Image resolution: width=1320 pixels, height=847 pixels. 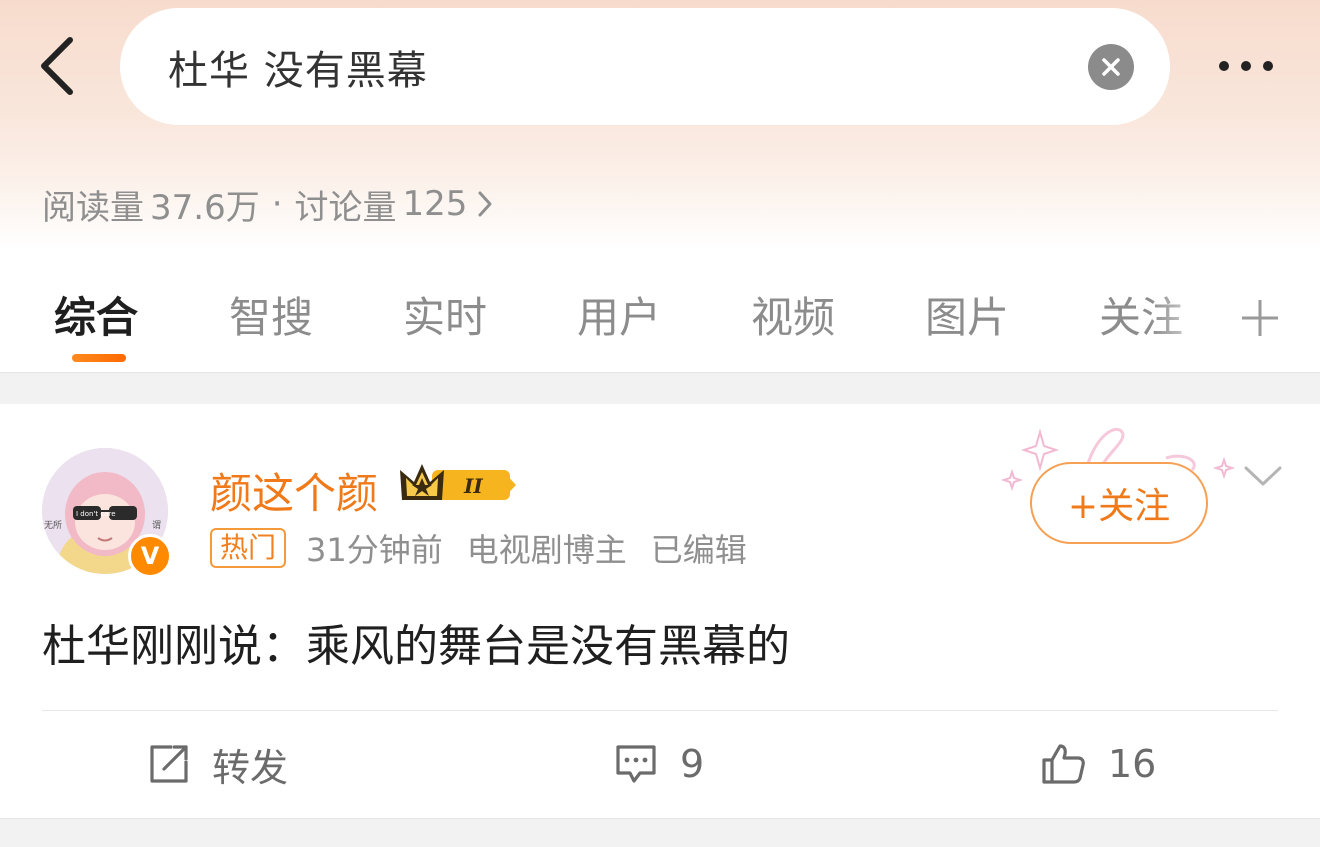 What do you see at coordinates (205, 207) in the screenshot?
I see `read-count-value: 37.6万` at bounding box center [205, 207].